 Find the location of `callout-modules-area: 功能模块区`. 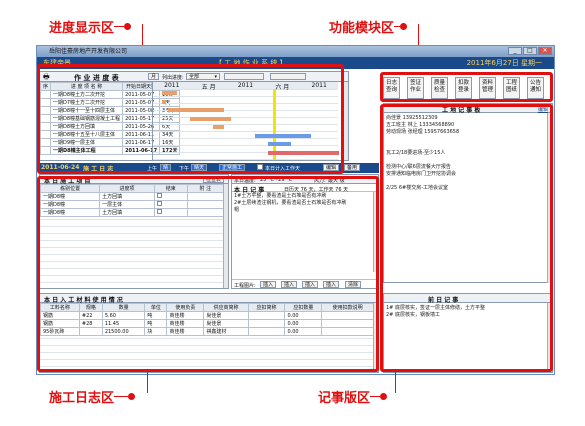

callout-modules-area: 功能模块区 is located at coordinates (368, 26).